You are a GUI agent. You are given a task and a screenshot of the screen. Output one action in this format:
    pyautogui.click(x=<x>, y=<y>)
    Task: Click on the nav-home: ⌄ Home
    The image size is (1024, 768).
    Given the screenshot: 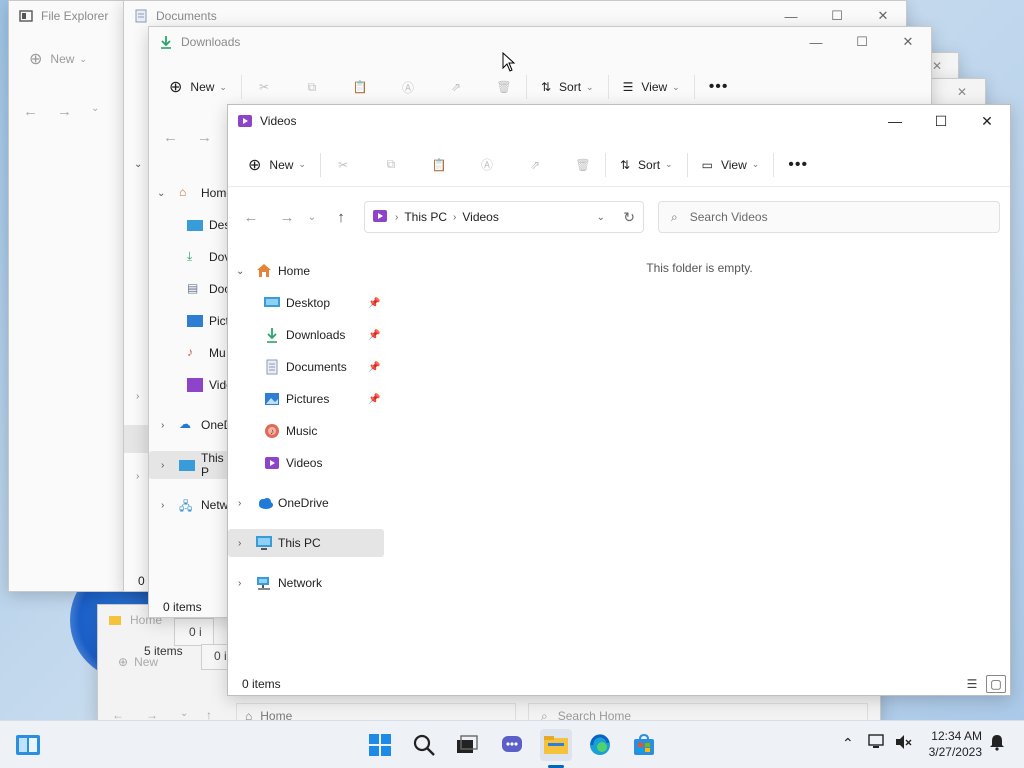 What is the action you would take?
    pyautogui.click(x=306, y=271)
    